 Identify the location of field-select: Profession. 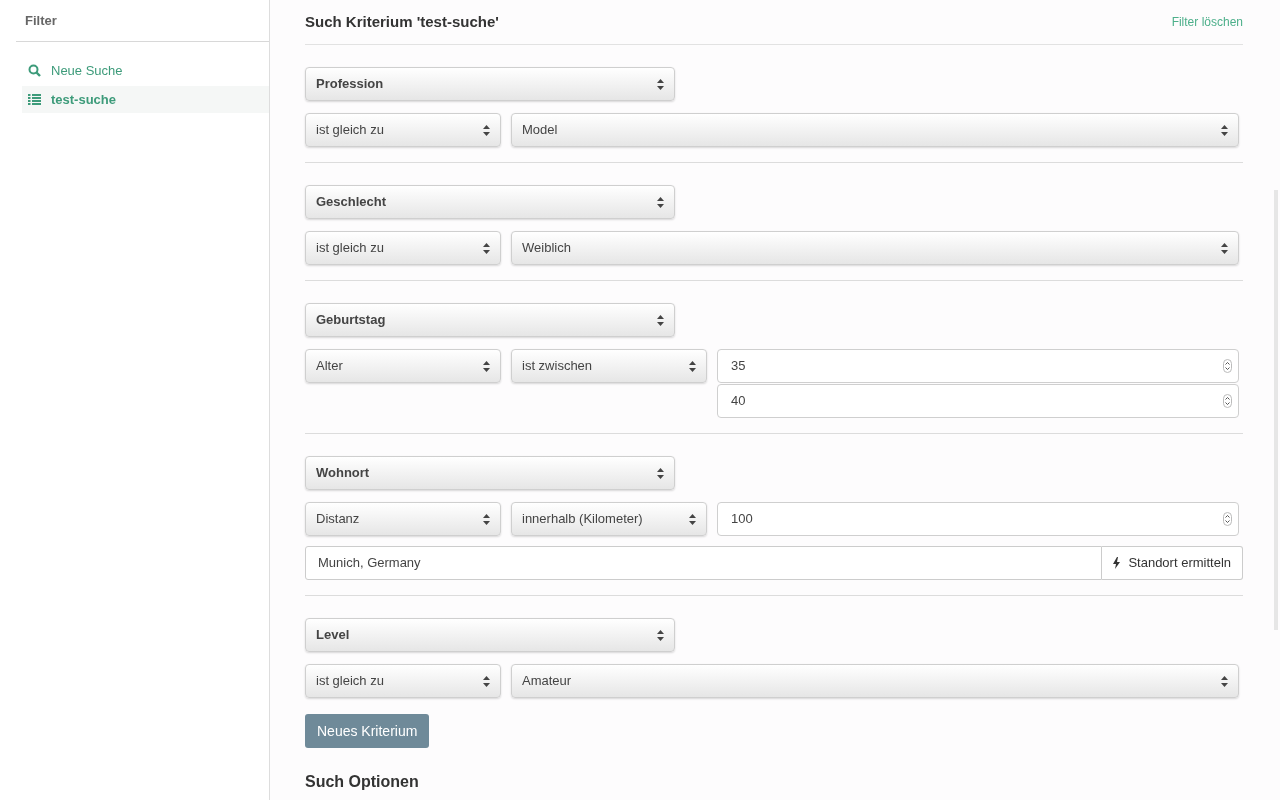
(490, 84).